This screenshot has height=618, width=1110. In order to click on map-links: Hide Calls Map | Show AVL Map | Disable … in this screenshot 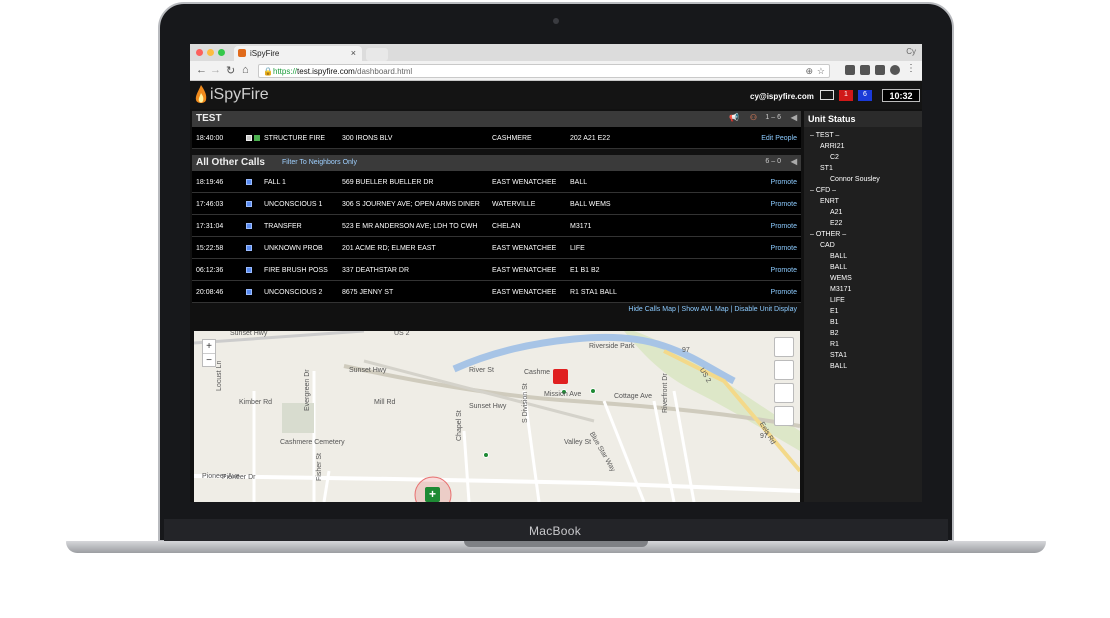, I will do `click(496, 310)`.